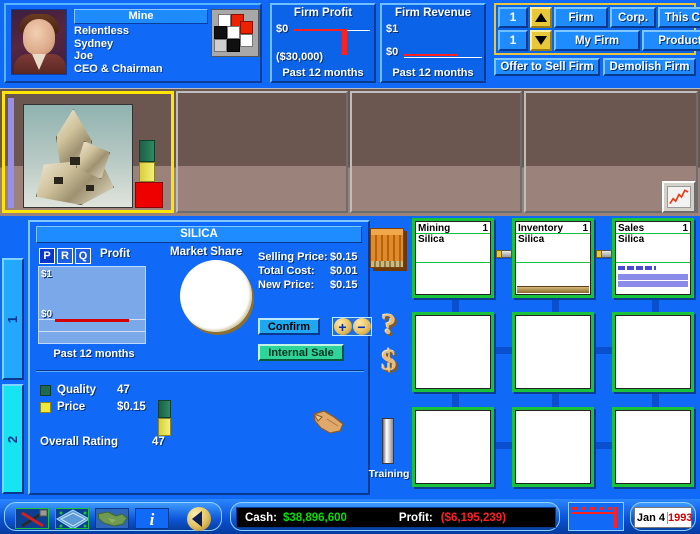 The width and height of the screenshot is (700, 534). I want to click on lot-2-empty, so click(262, 152).